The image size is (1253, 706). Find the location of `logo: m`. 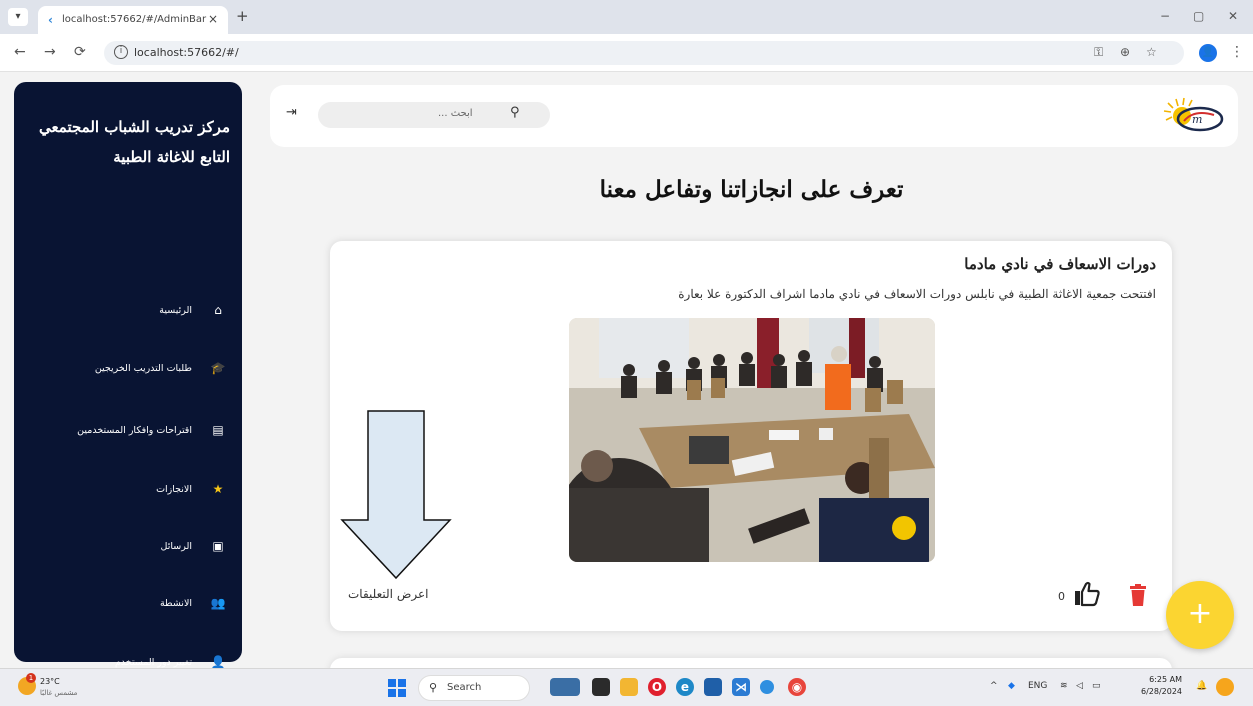

logo: m is located at coordinates (1193, 114).